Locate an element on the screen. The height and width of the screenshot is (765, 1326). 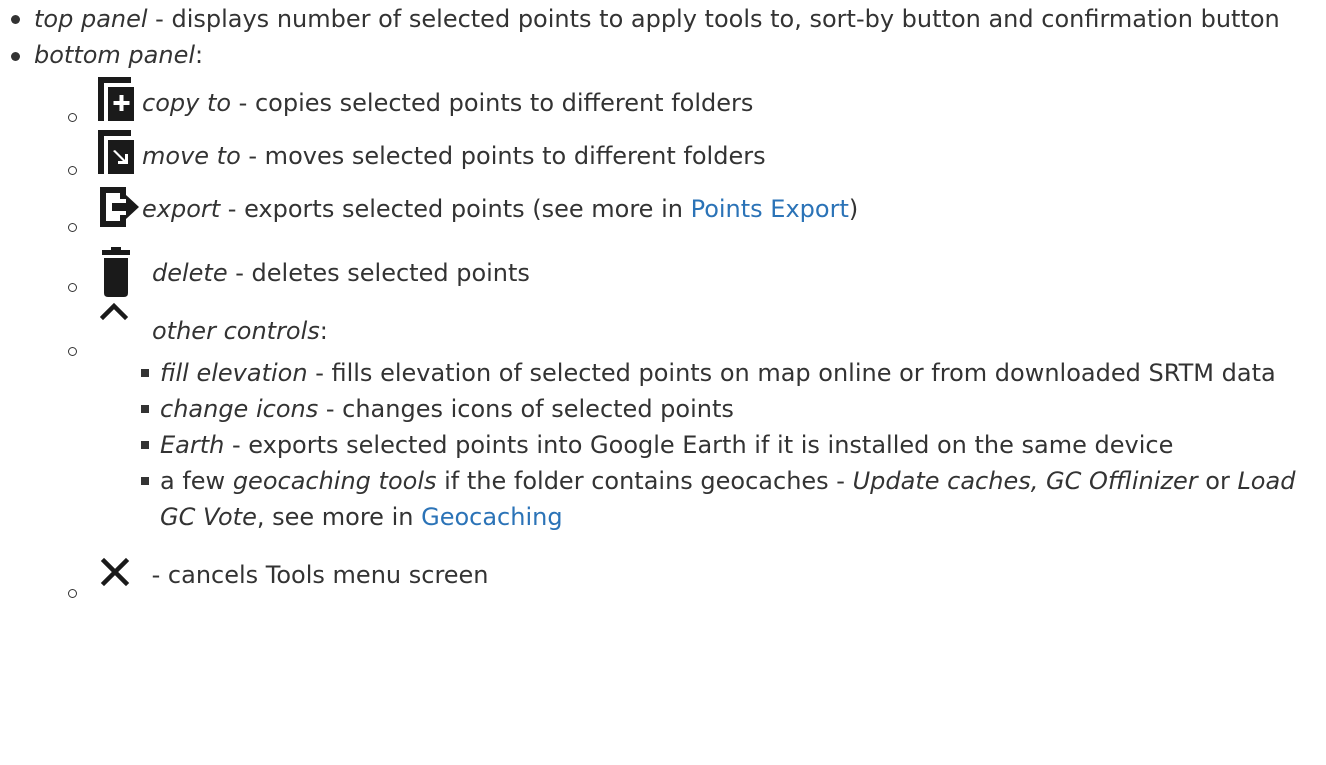
close-icon is located at coordinates (115, 575).